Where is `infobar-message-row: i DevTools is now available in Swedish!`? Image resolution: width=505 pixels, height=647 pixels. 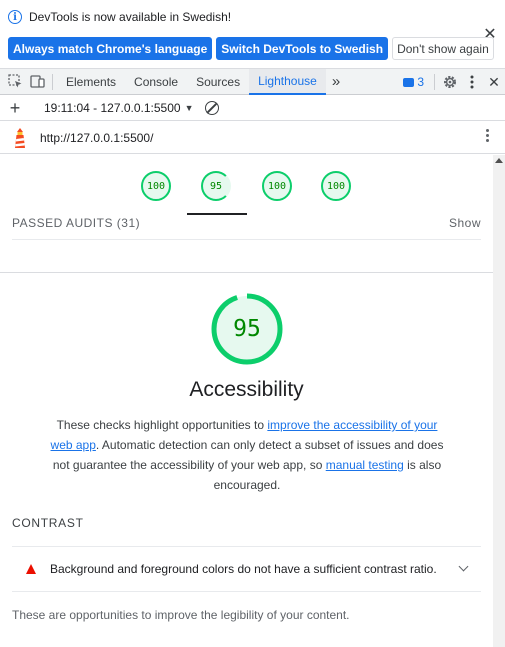 infobar-message-row: i DevTools is now available in Swedish! is located at coordinates (119, 17).